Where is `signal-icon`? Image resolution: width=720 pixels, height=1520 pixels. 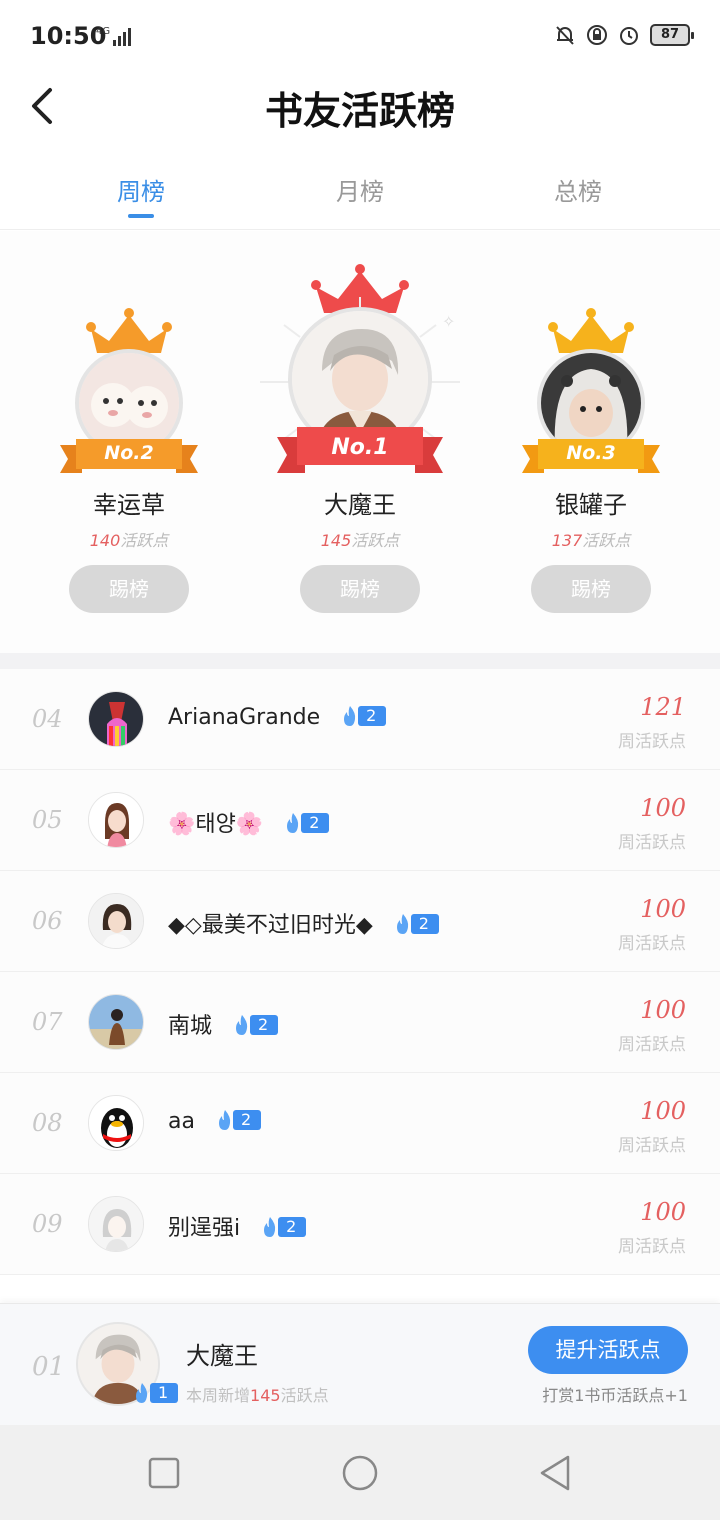 signal-icon is located at coordinates (122, 37).